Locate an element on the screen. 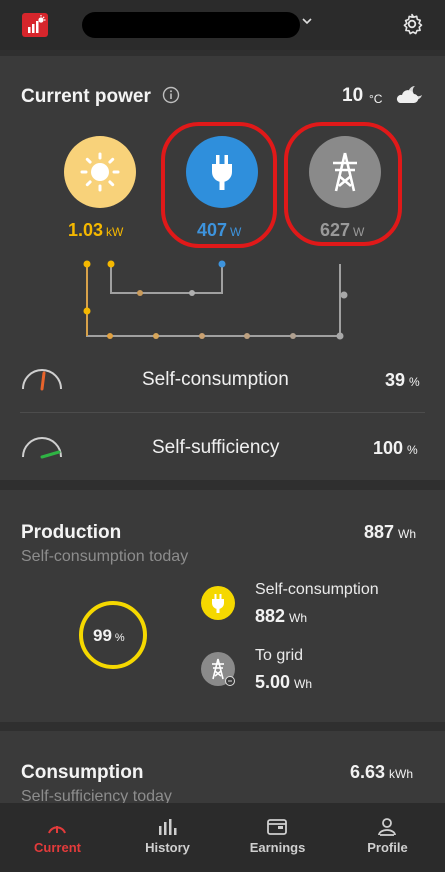 This screenshot has width=445, height=872. self-sufficiency-unit: % is located at coordinates (412, 450).